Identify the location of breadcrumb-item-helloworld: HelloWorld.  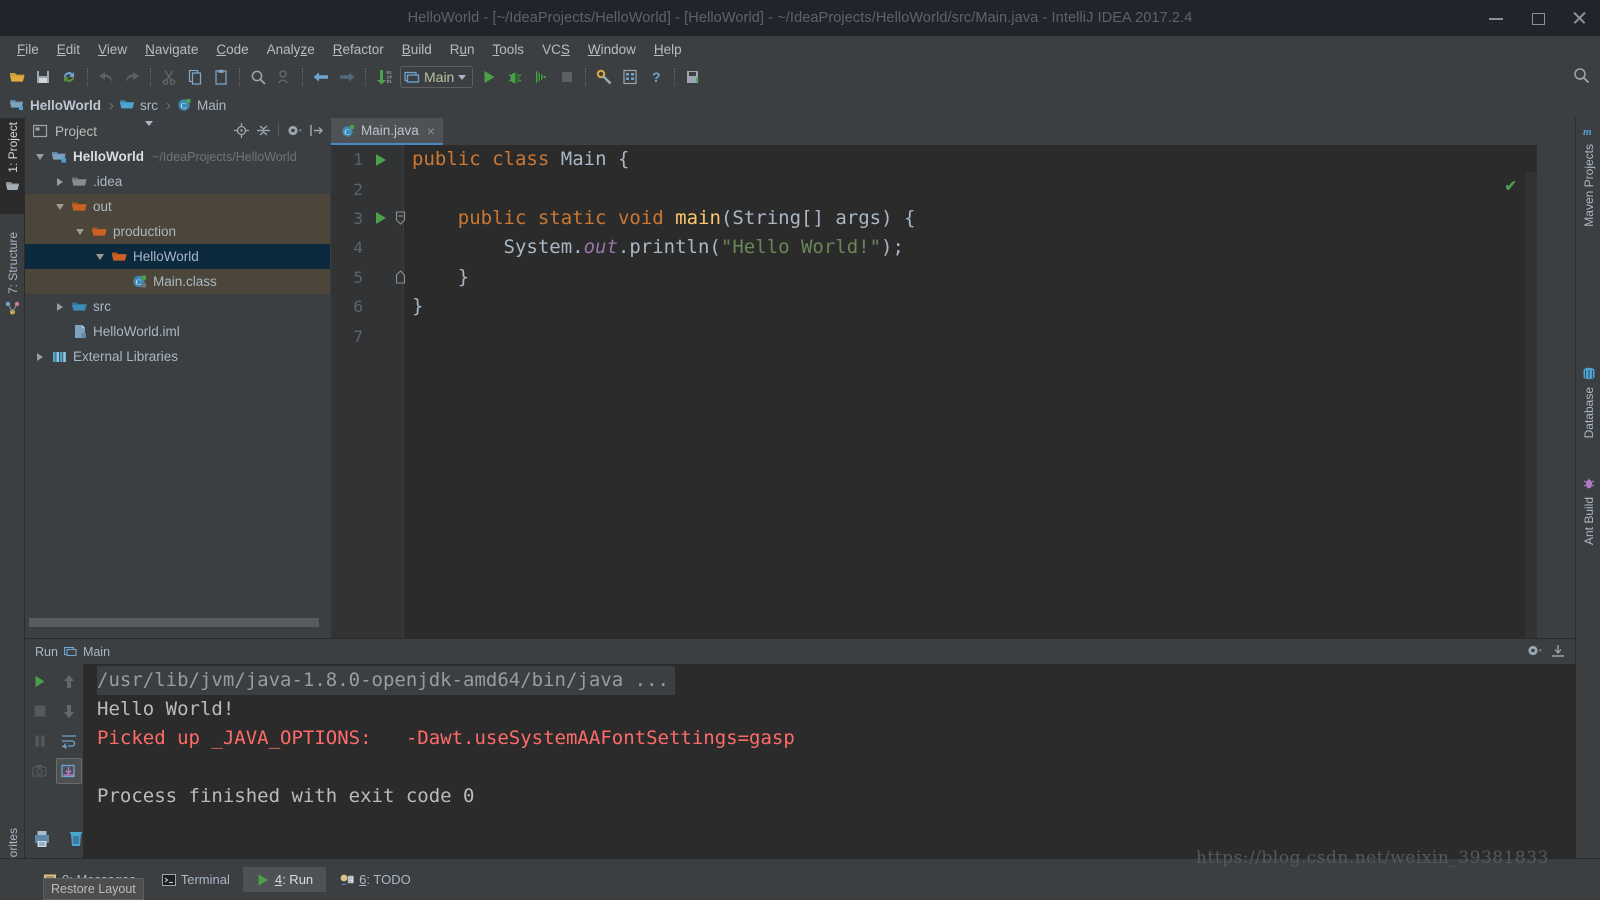
(55, 105).